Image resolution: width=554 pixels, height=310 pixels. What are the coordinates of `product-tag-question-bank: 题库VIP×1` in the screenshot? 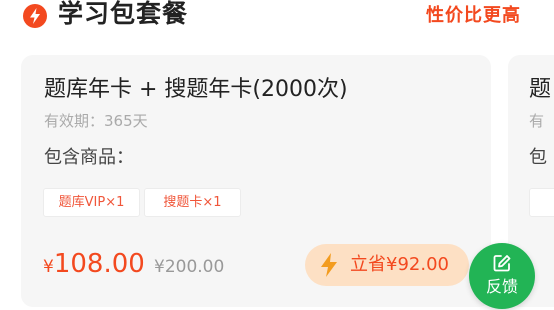 It's located at (91, 202).